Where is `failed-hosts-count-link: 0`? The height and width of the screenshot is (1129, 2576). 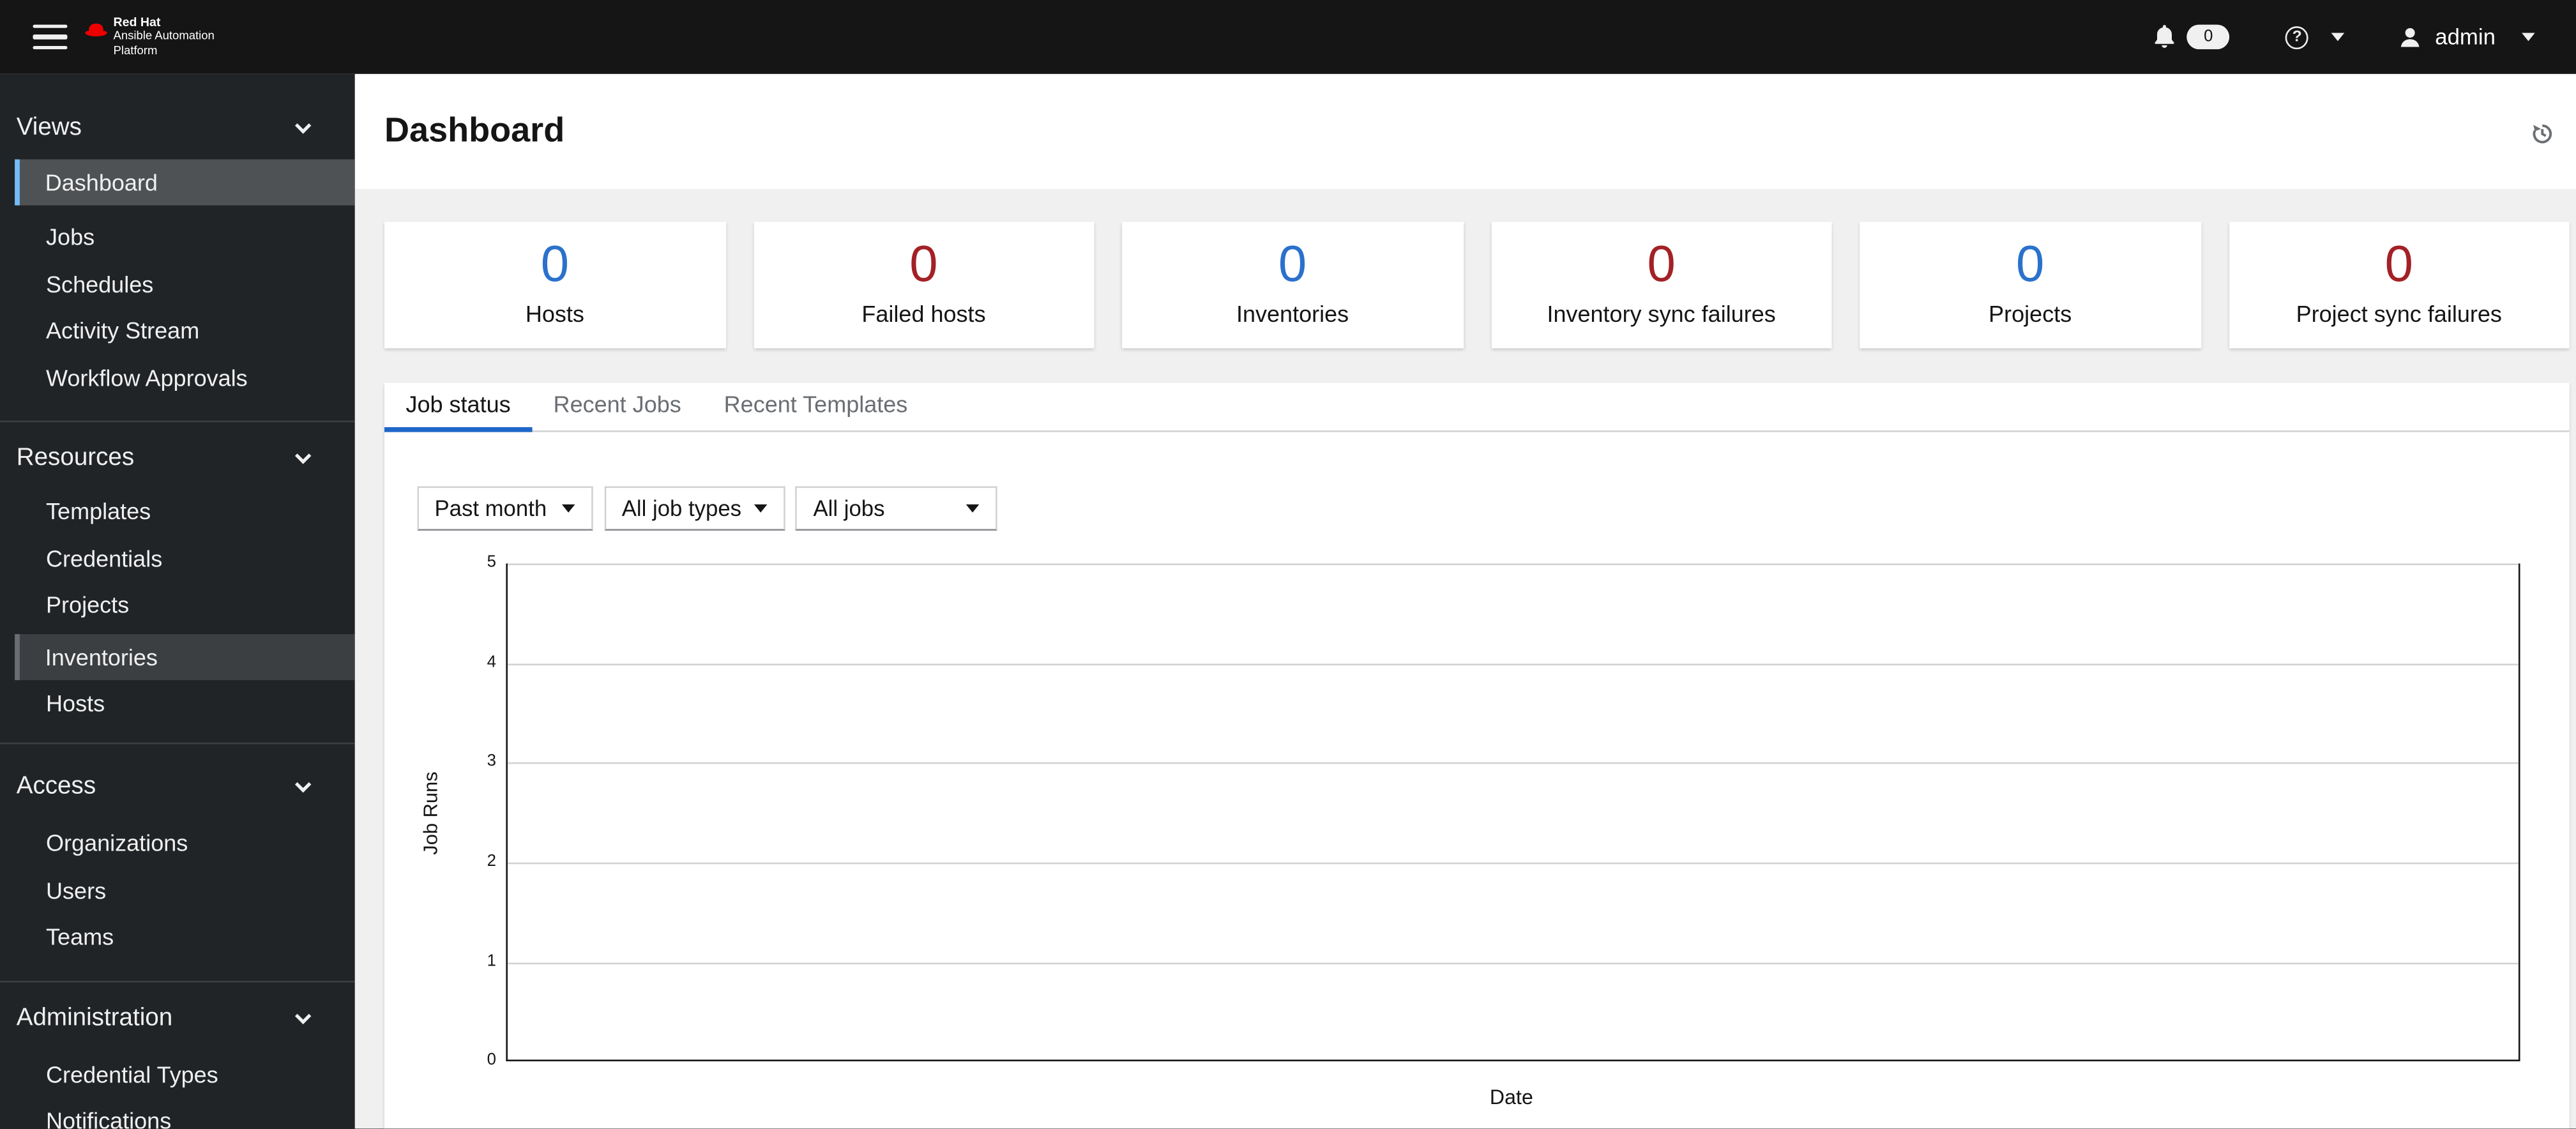 failed-hosts-count-link: 0 is located at coordinates (923, 263).